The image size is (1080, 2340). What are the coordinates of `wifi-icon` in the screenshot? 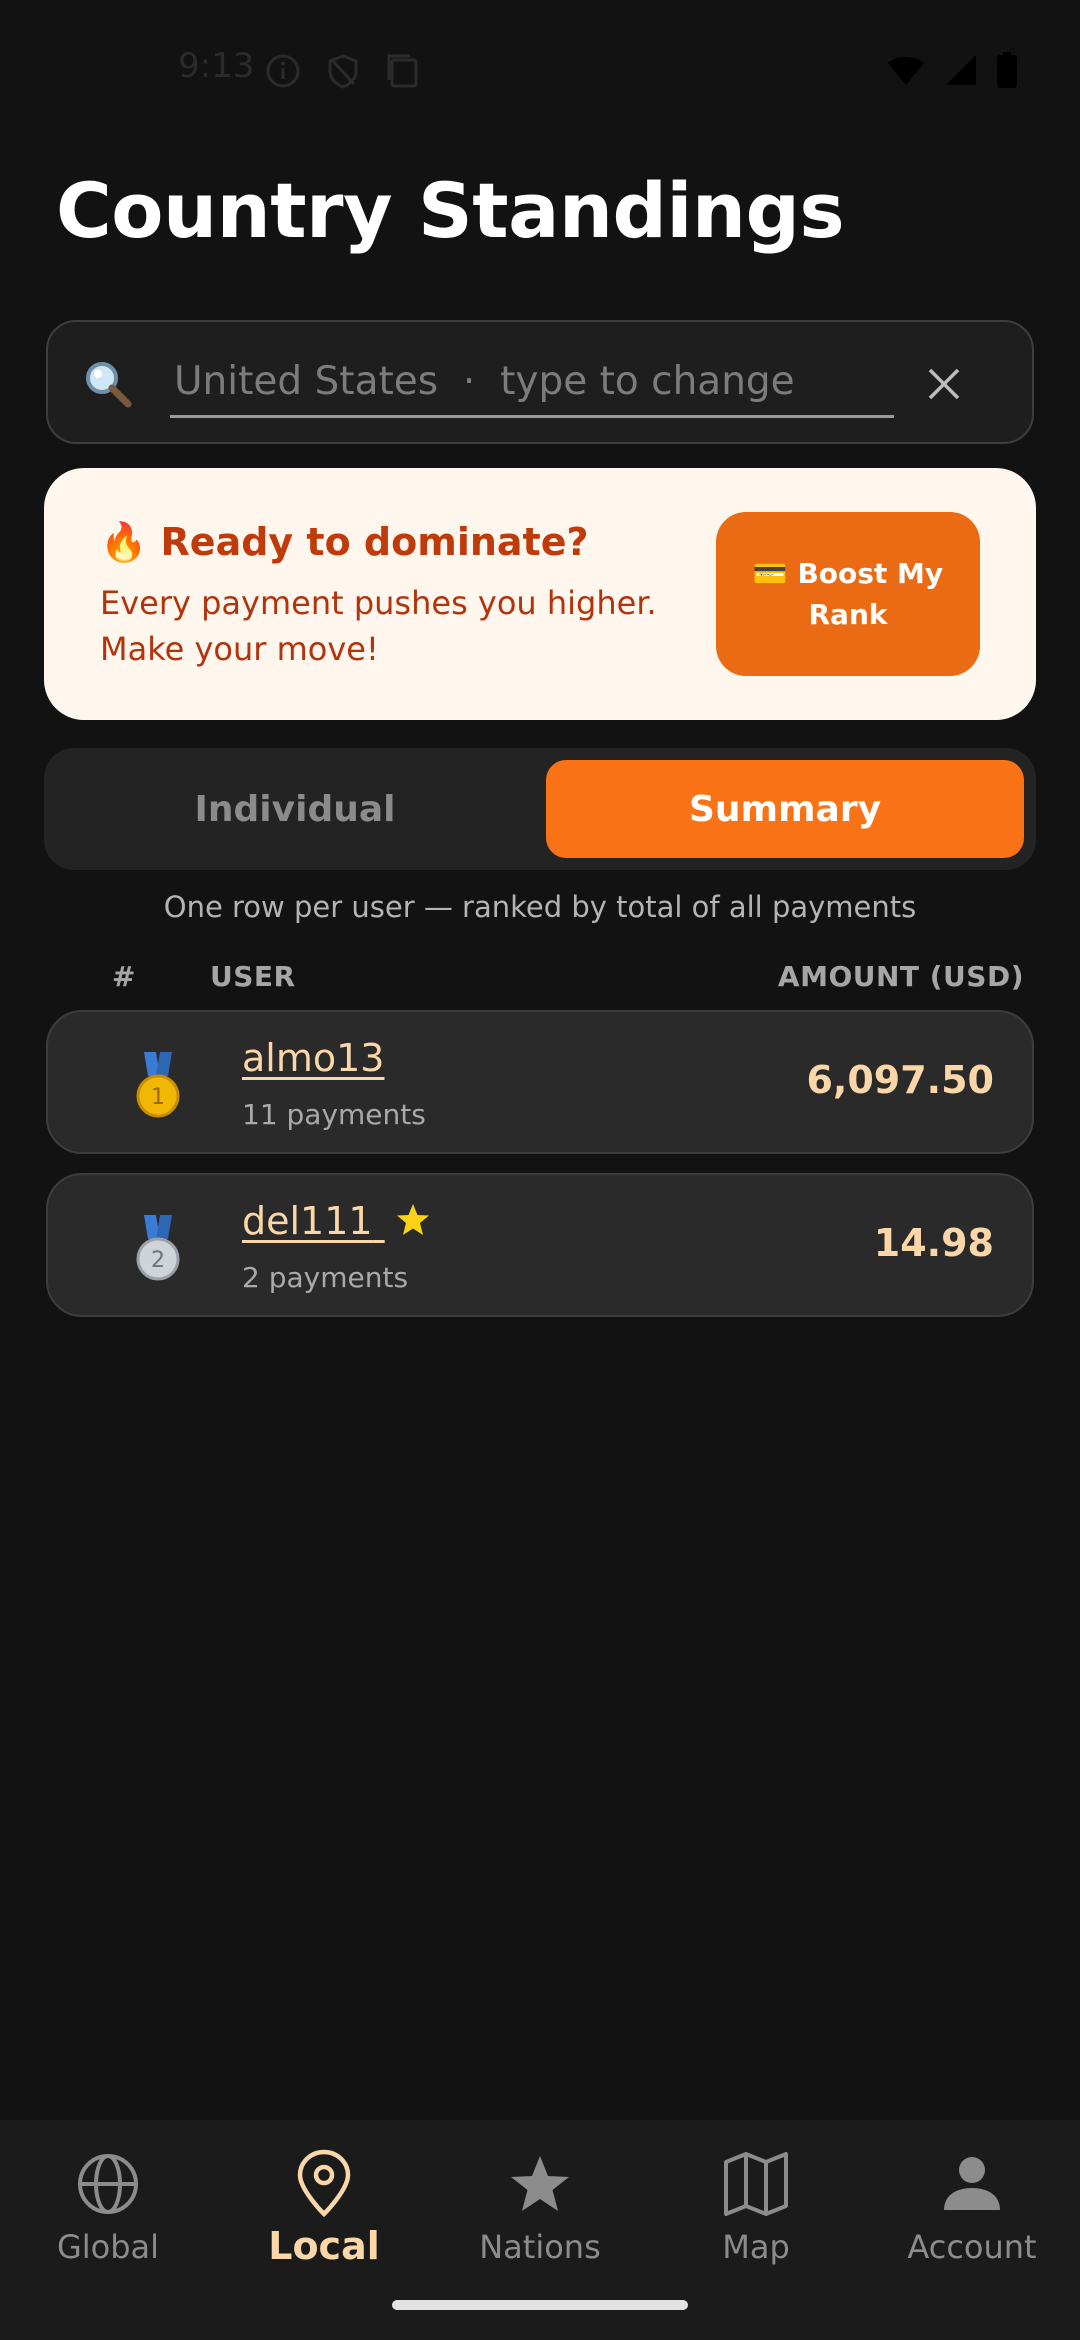 It's located at (906, 71).